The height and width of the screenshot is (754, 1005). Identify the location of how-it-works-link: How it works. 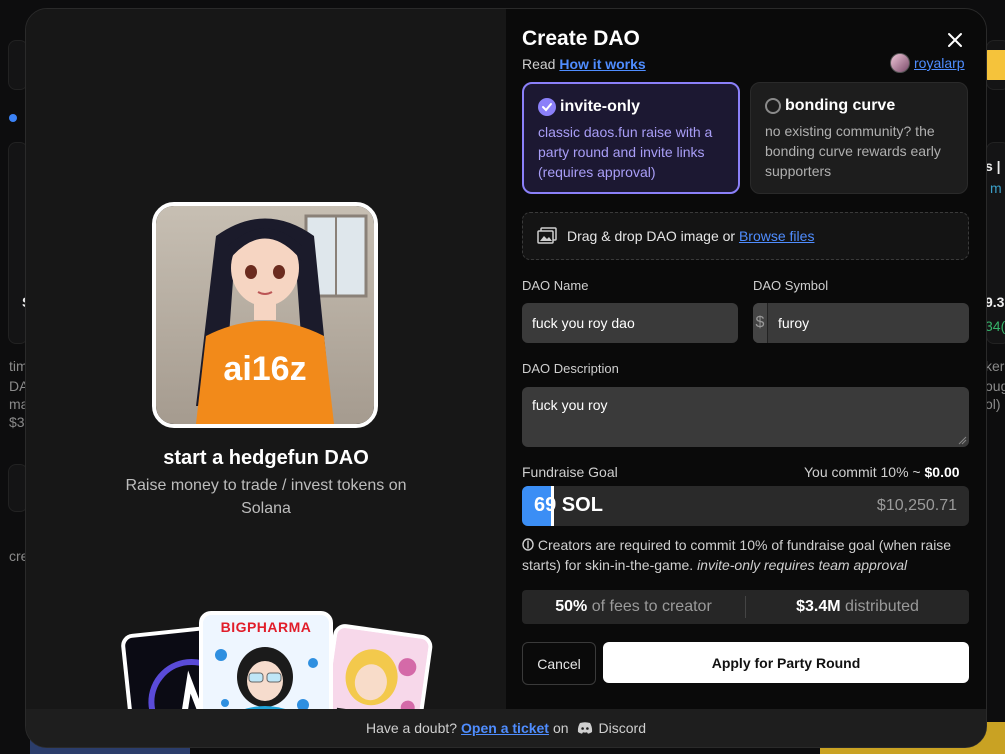
(602, 64).